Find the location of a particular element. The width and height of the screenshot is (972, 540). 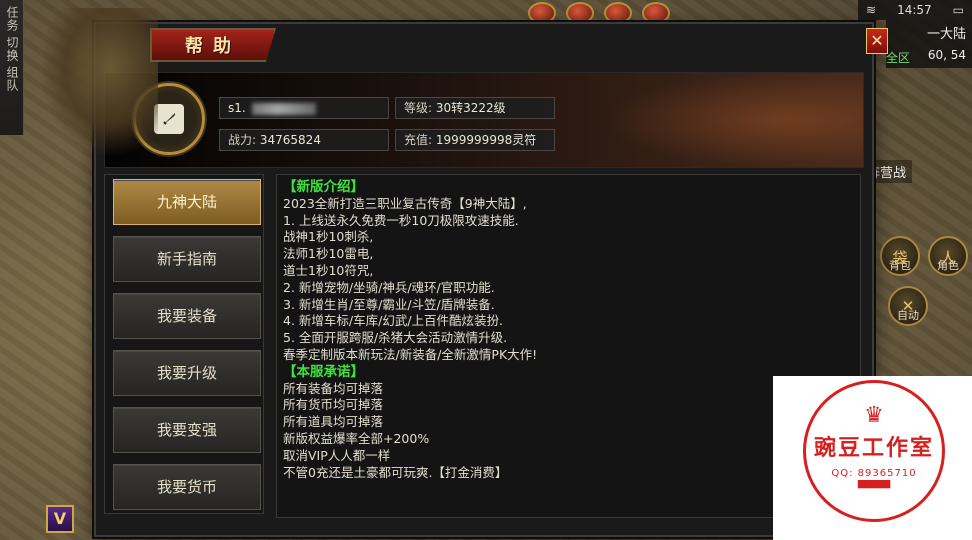

dialog-title-plate: 帮助 is located at coordinates (213, 45).